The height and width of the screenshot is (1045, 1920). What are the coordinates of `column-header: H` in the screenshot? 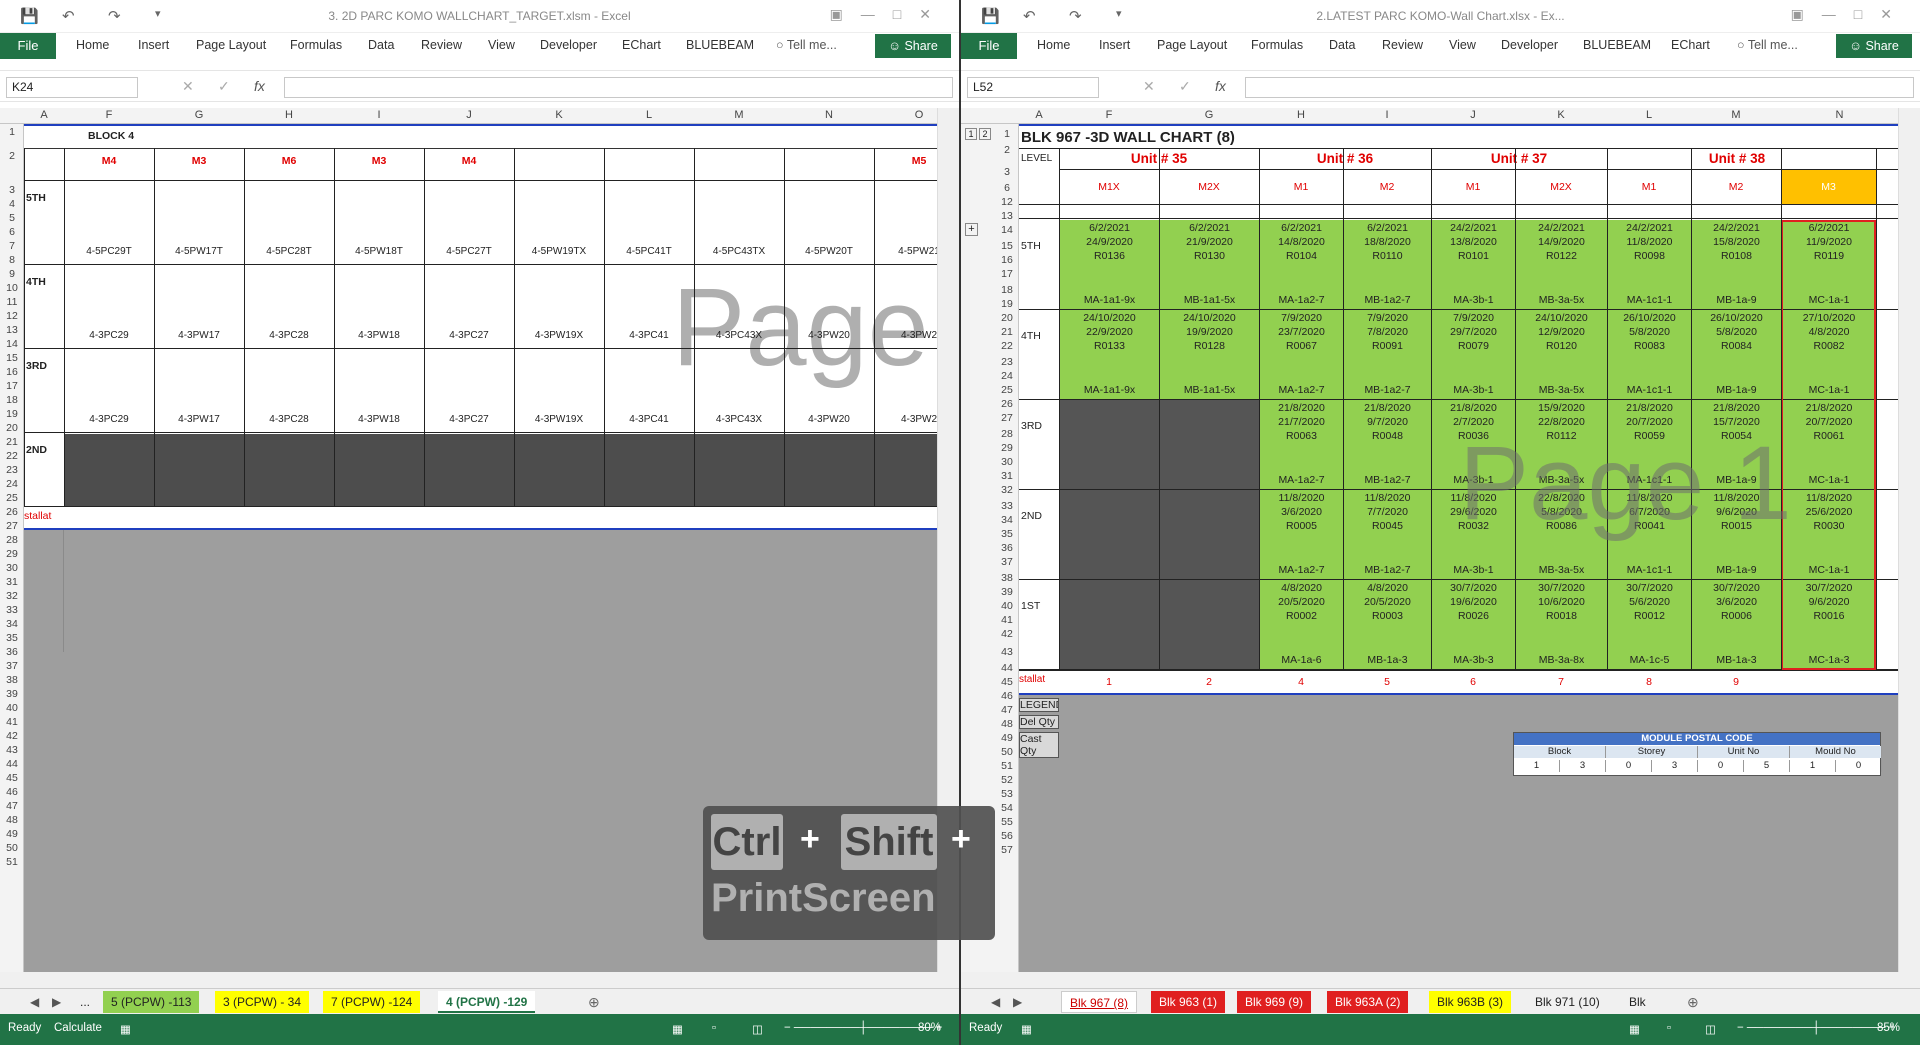 It's located at (1301, 115).